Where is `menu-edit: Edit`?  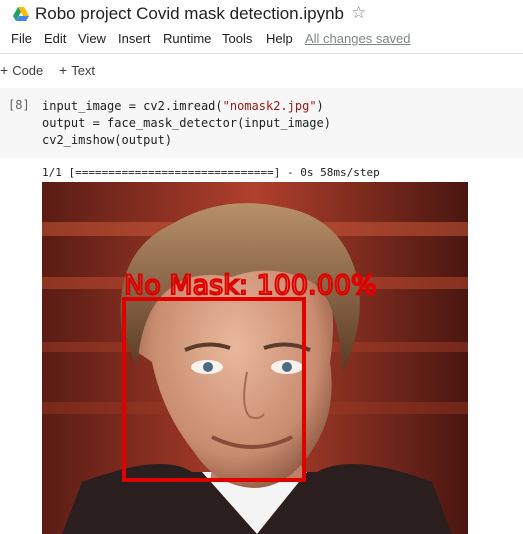
menu-edit: Edit is located at coordinates (55, 39).